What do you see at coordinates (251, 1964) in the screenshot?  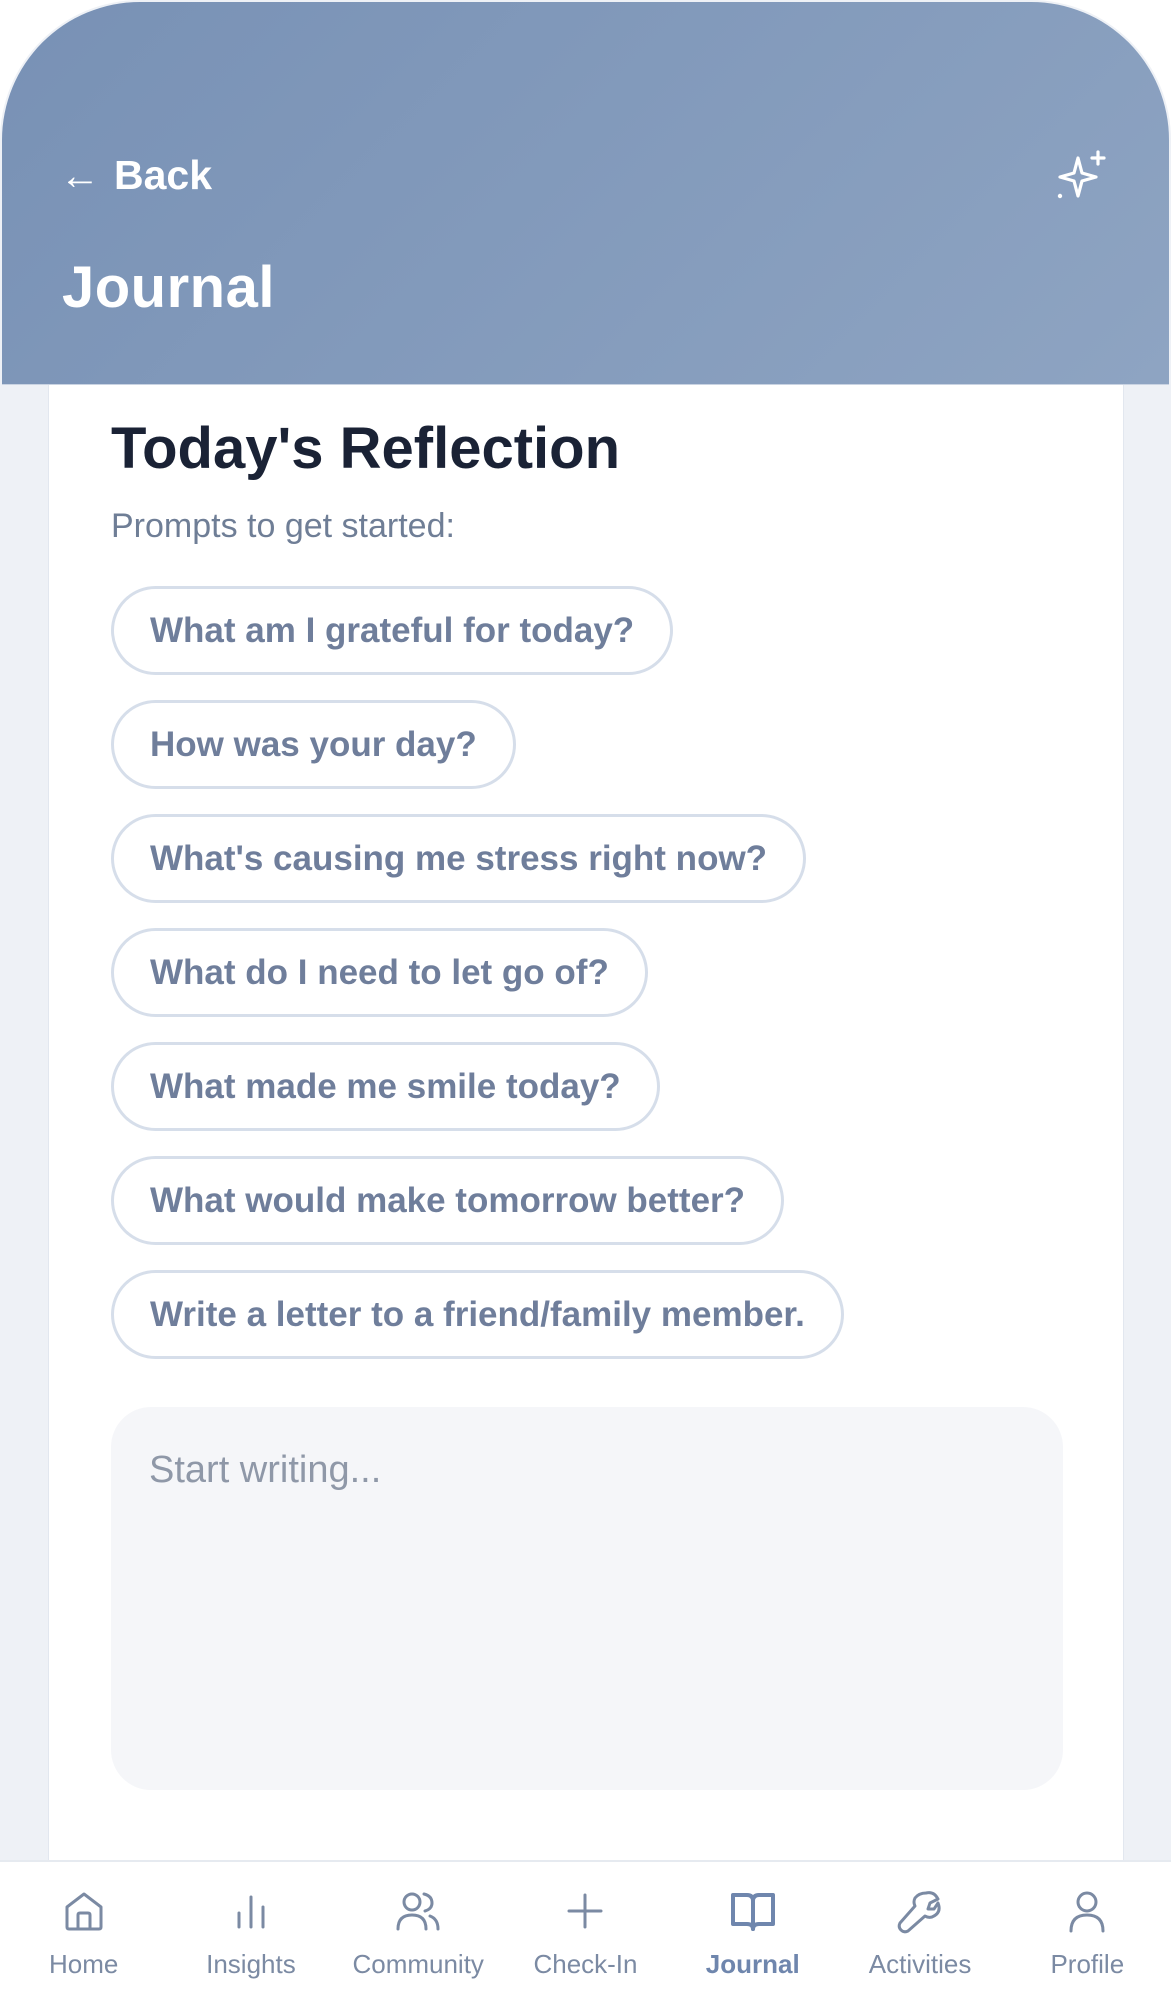 I see `nav-label-insights: Insights` at bounding box center [251, 1964].